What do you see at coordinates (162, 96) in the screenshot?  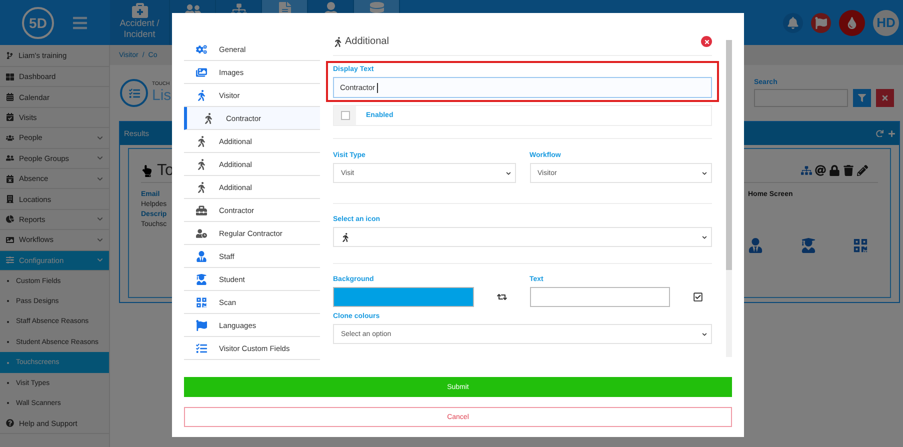 I see `page-title: Lis` at bounding box center [162, 96].